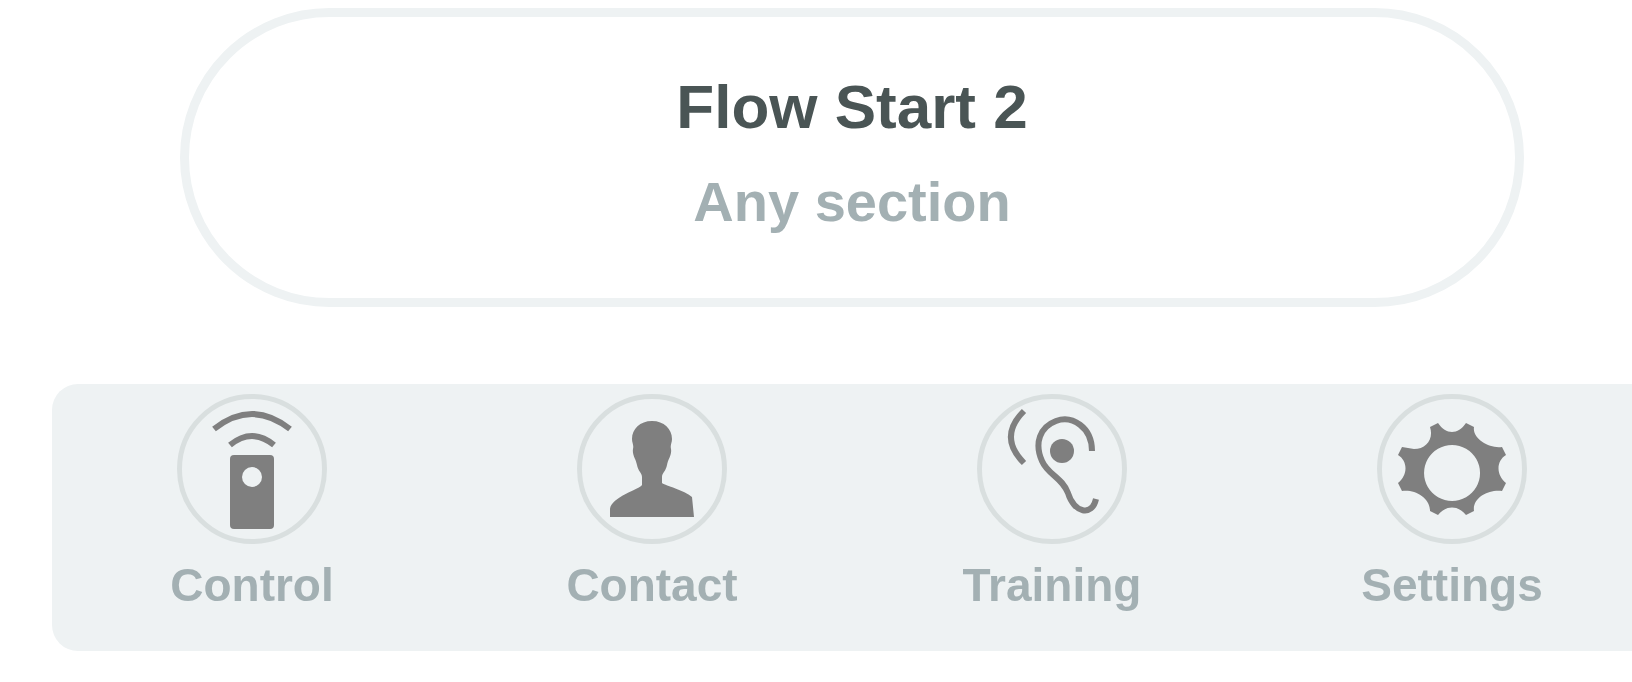 This screenshot has height=682, width=1632. Describe the element at coordinates (252, 585) in the screenshot. I see `menu-label: Control` at that location.